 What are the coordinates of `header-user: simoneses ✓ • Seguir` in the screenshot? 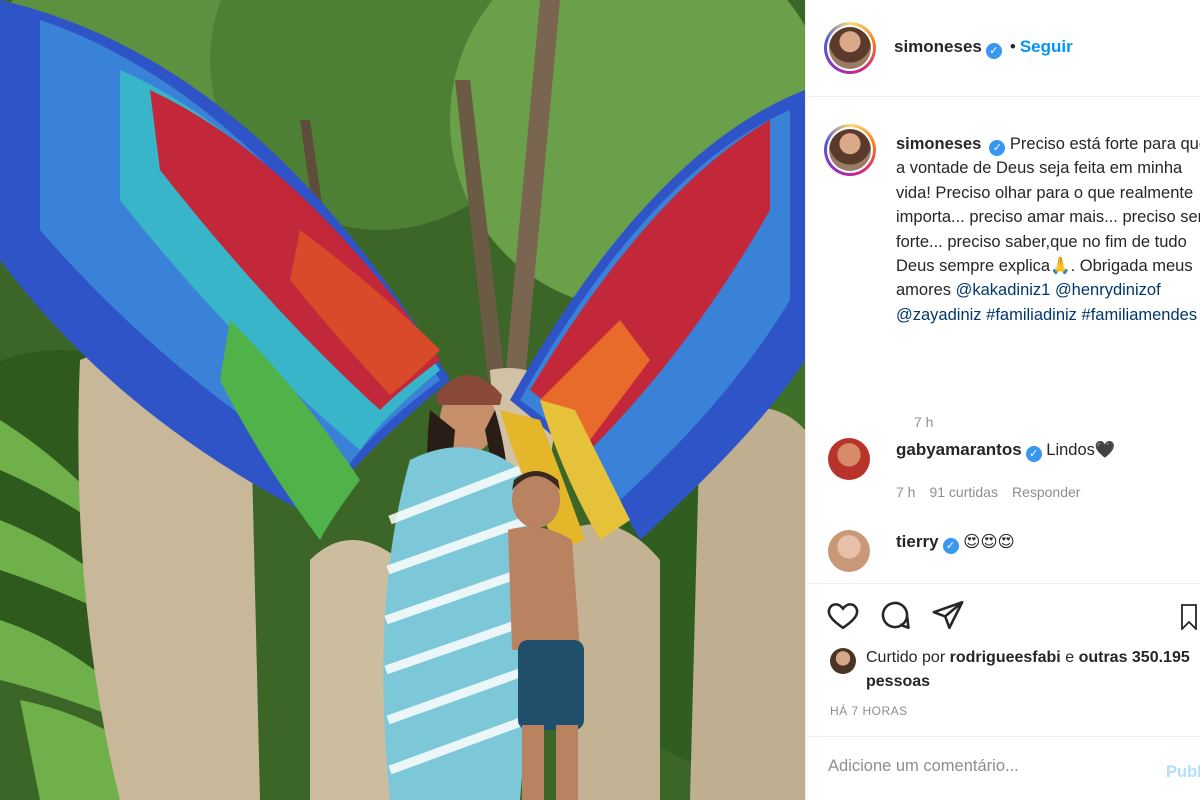 It's located at (983, 48).